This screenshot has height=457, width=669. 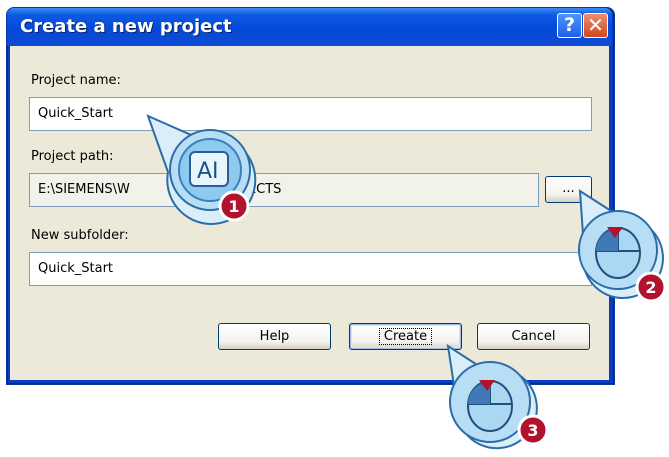 What do you see at coordinates (208, 171) in the screenshot?
I see `svg-text: AI` at bounding box center [208, 171].